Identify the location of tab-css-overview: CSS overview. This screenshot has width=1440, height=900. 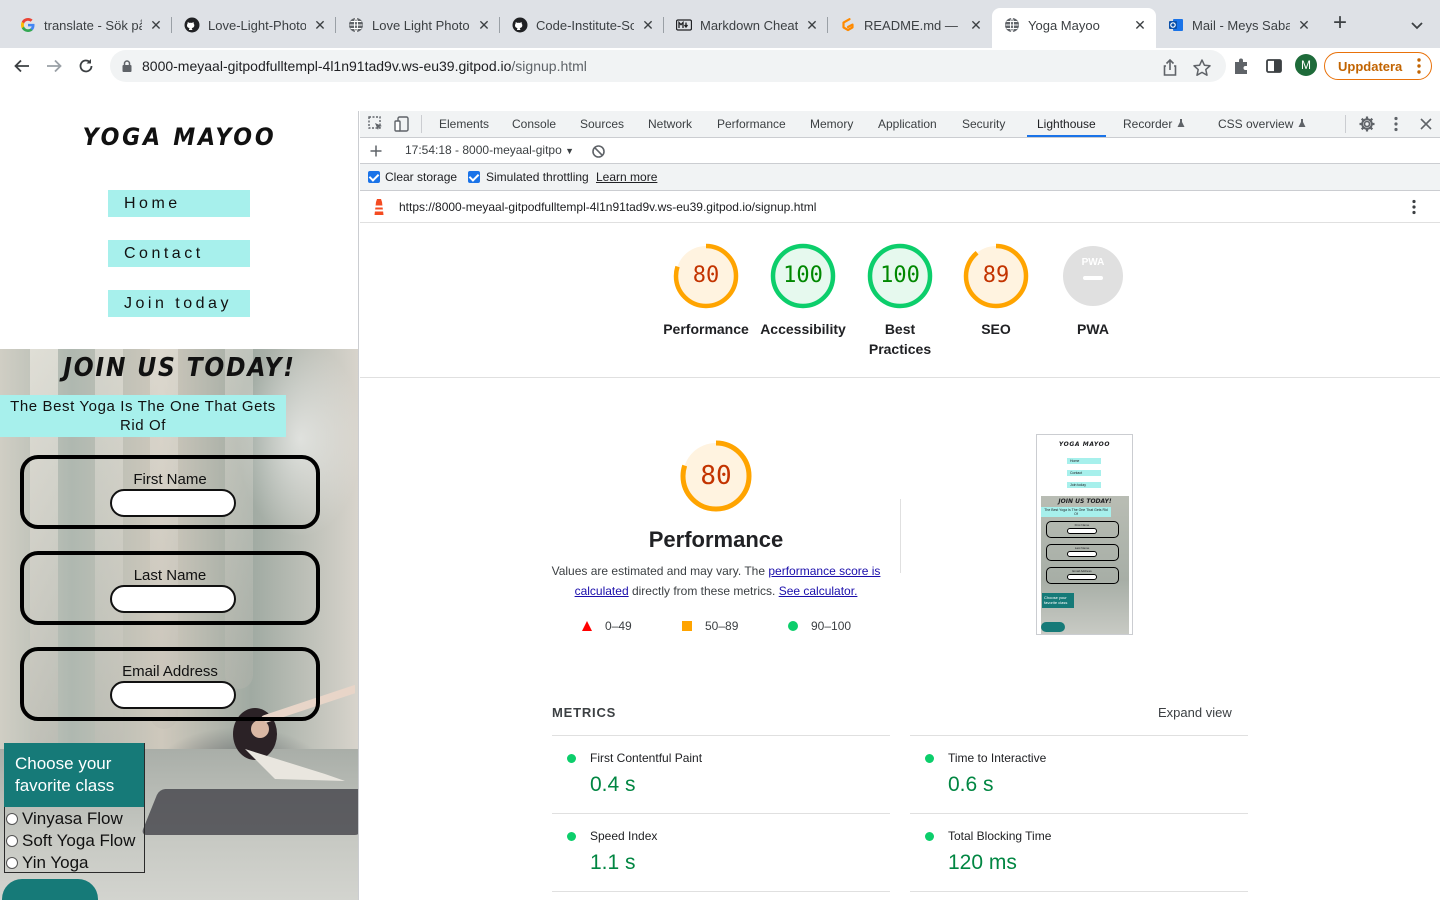
(1262, 124).